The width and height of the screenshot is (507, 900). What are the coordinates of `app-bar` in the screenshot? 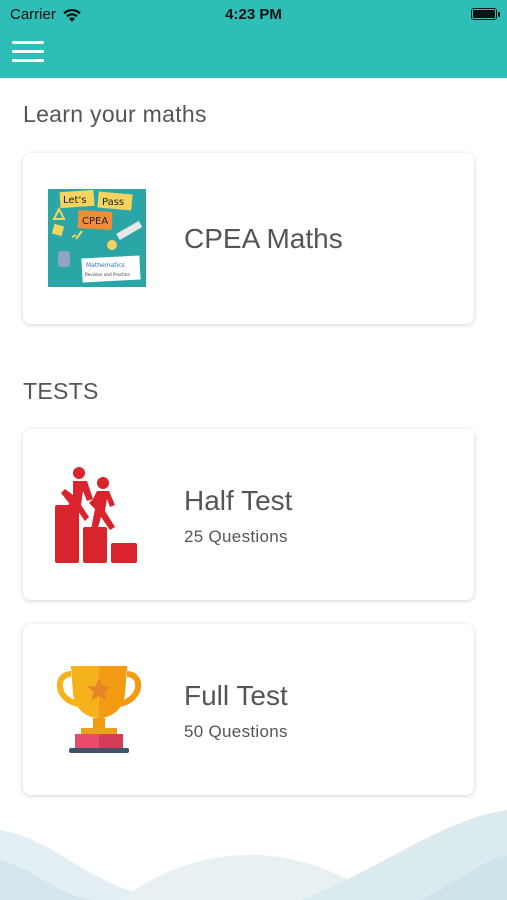 It's located at (253, 53).